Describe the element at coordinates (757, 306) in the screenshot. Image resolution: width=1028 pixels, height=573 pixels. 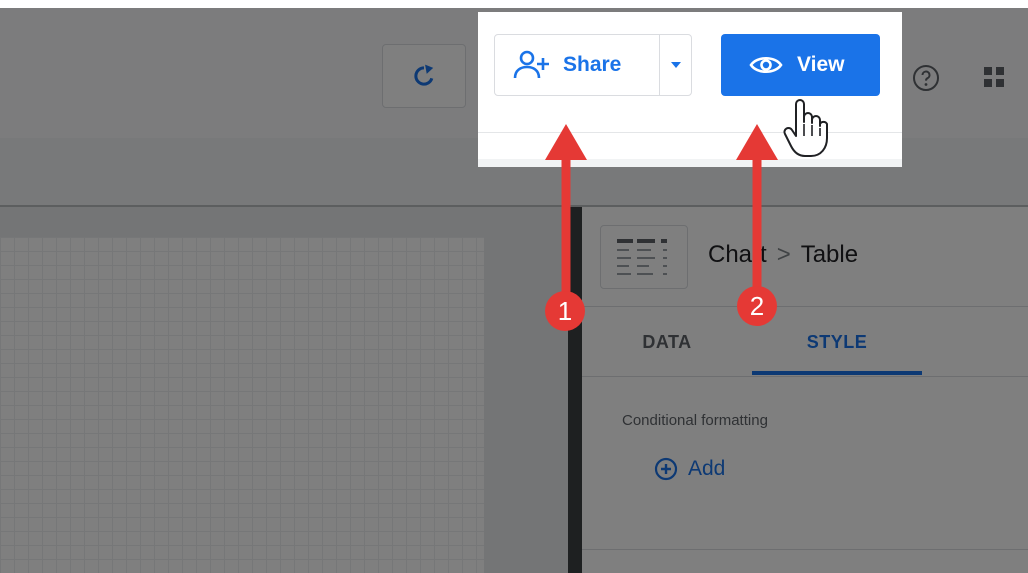
I see `annotation-marker-2: 2` at that location.